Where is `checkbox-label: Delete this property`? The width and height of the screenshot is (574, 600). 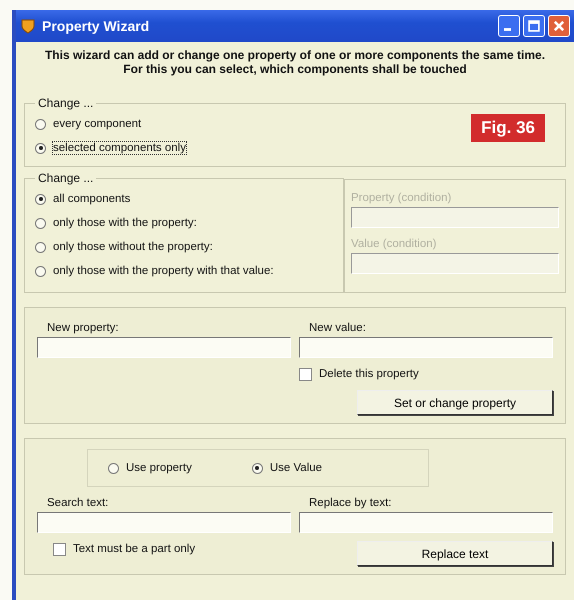
checkbox-label: Delete this property is located at coordinates (369, 374).